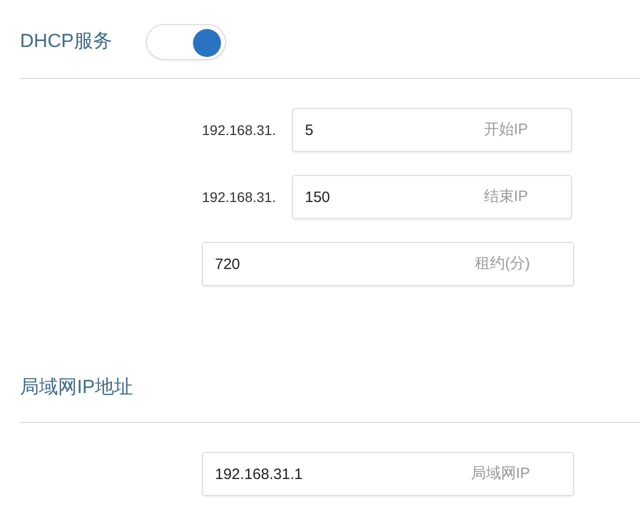 The width and height of the screenshot is (640, 520). What do you see at coordinates (76, 388) in the screenshot?
I see `section-title: 局域网IP地址` at bounding box center [76, 388].